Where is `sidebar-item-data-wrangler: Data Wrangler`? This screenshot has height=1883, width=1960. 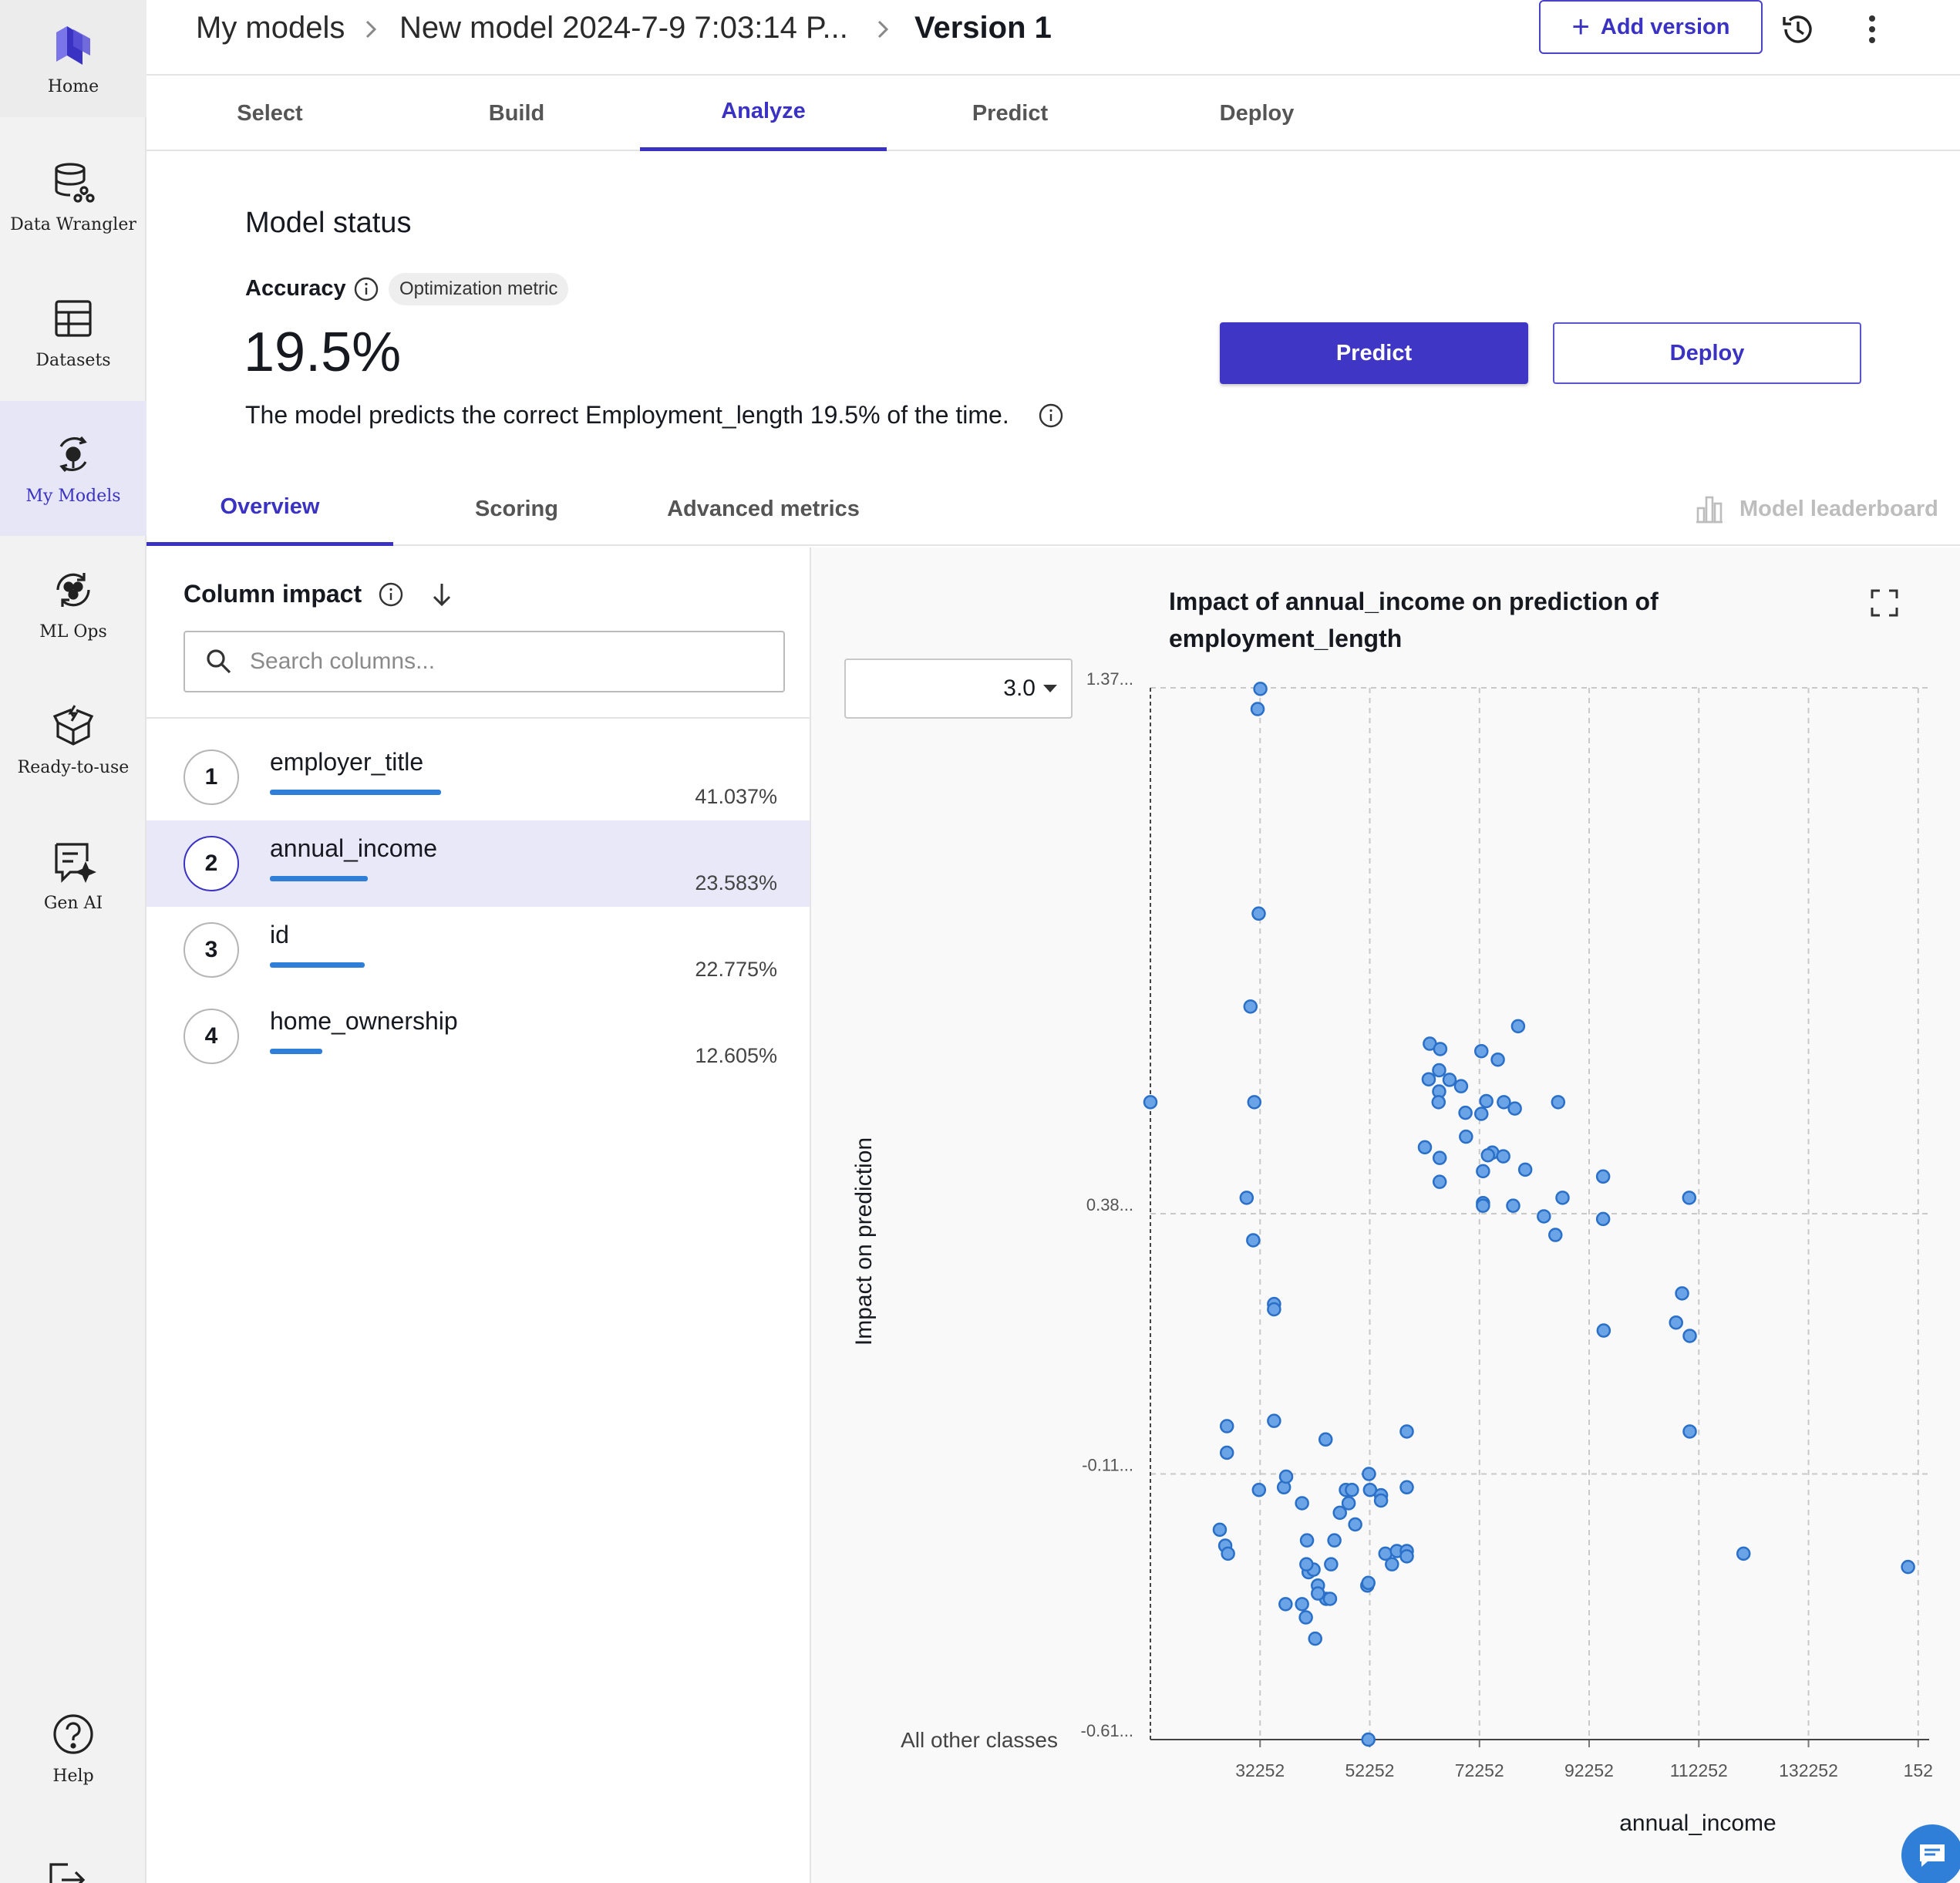
sidebar-item-data-wrangler: Data Wrangler is located at coordinates (73, 197).